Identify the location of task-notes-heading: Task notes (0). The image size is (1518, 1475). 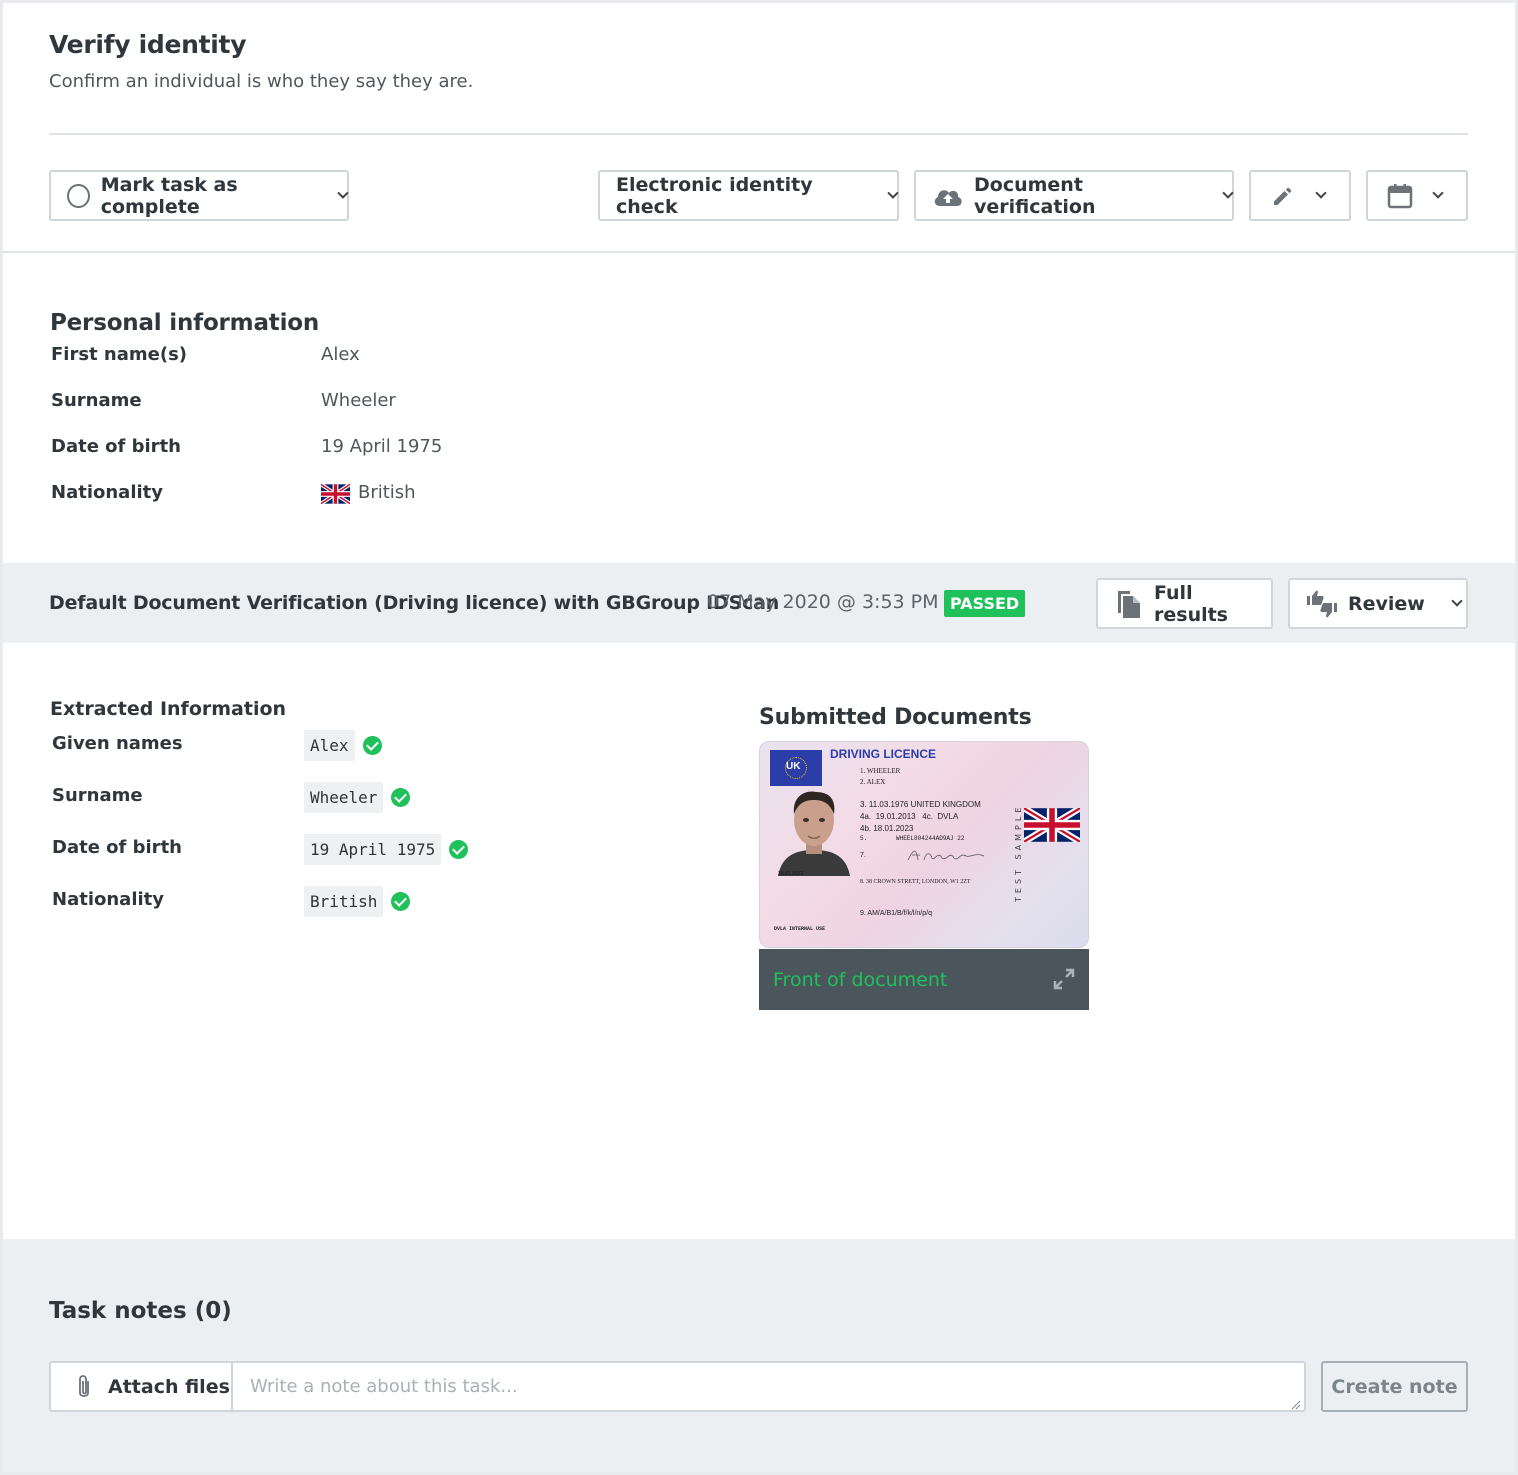
(140, 1311).